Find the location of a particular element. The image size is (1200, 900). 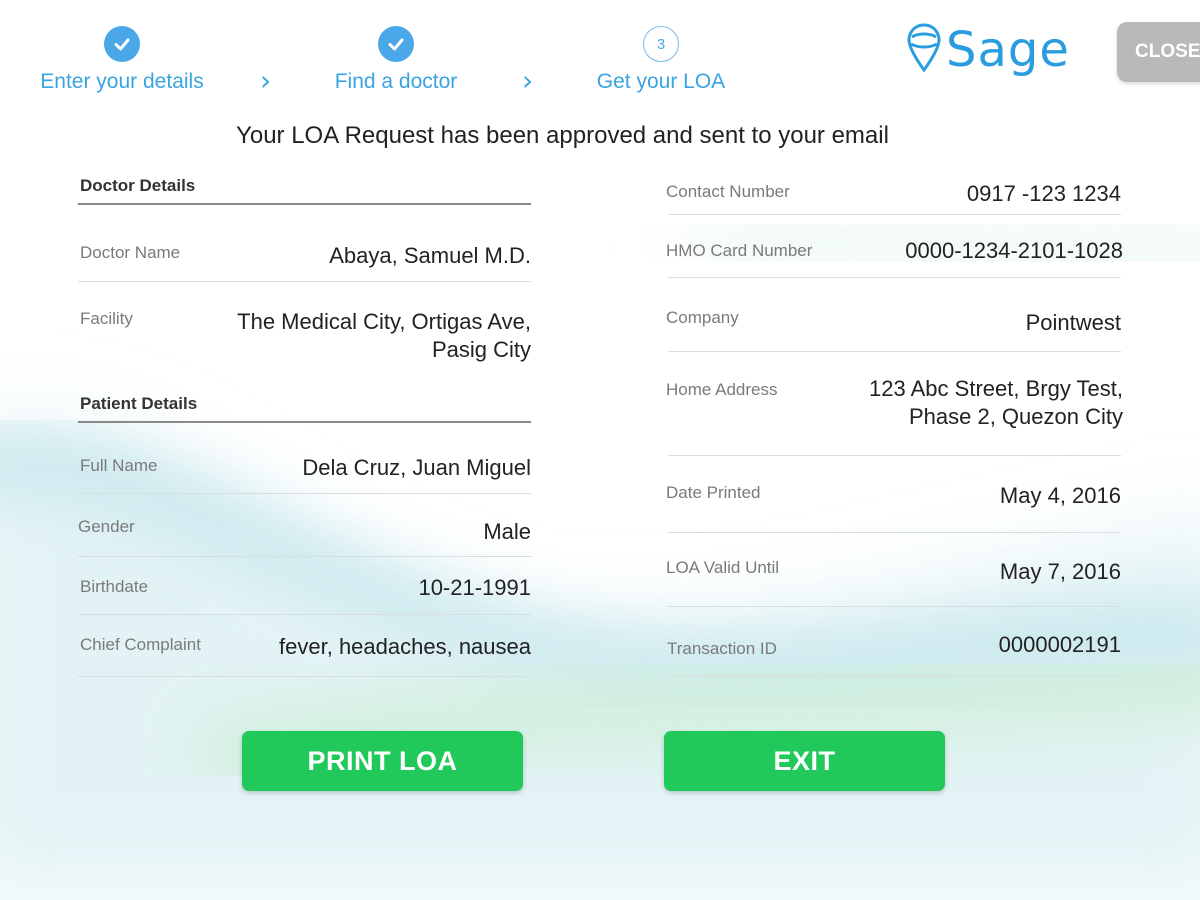

gender-value: Male is located at coordinates (507, 531).